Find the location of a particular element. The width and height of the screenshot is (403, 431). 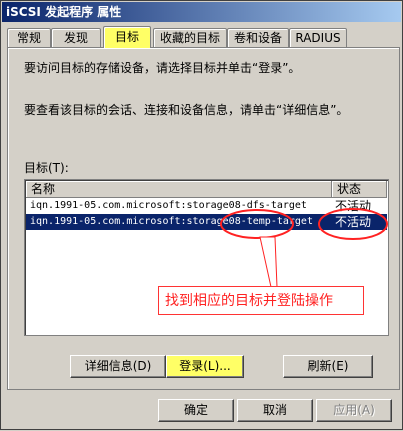

annotation-callout: 找到相应的目标并登陆操作 is located at coordinates (261, 300).